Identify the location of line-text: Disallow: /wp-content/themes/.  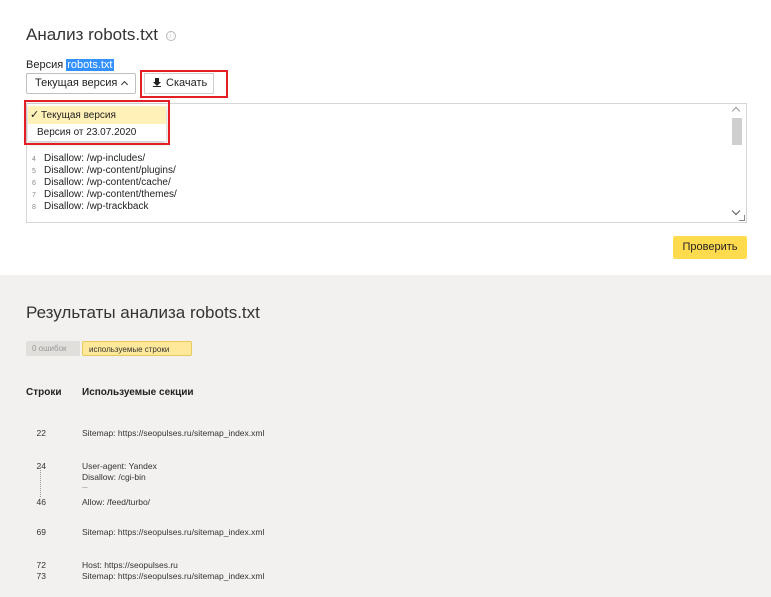
(110, 194).